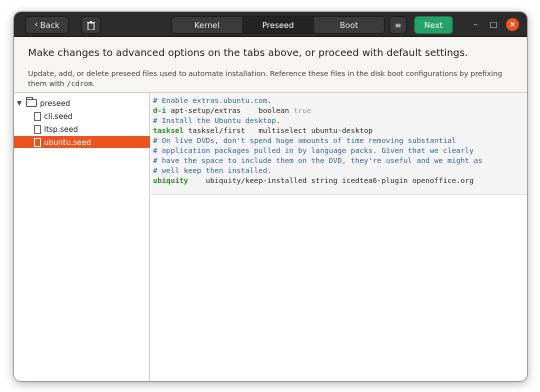 Image resolution: width=540 pixels, height=392 pixels. I want to click on header-bar: ‹ Back Kernel Preseed Boot ≡ Next – □ ×, so click(270, 24).